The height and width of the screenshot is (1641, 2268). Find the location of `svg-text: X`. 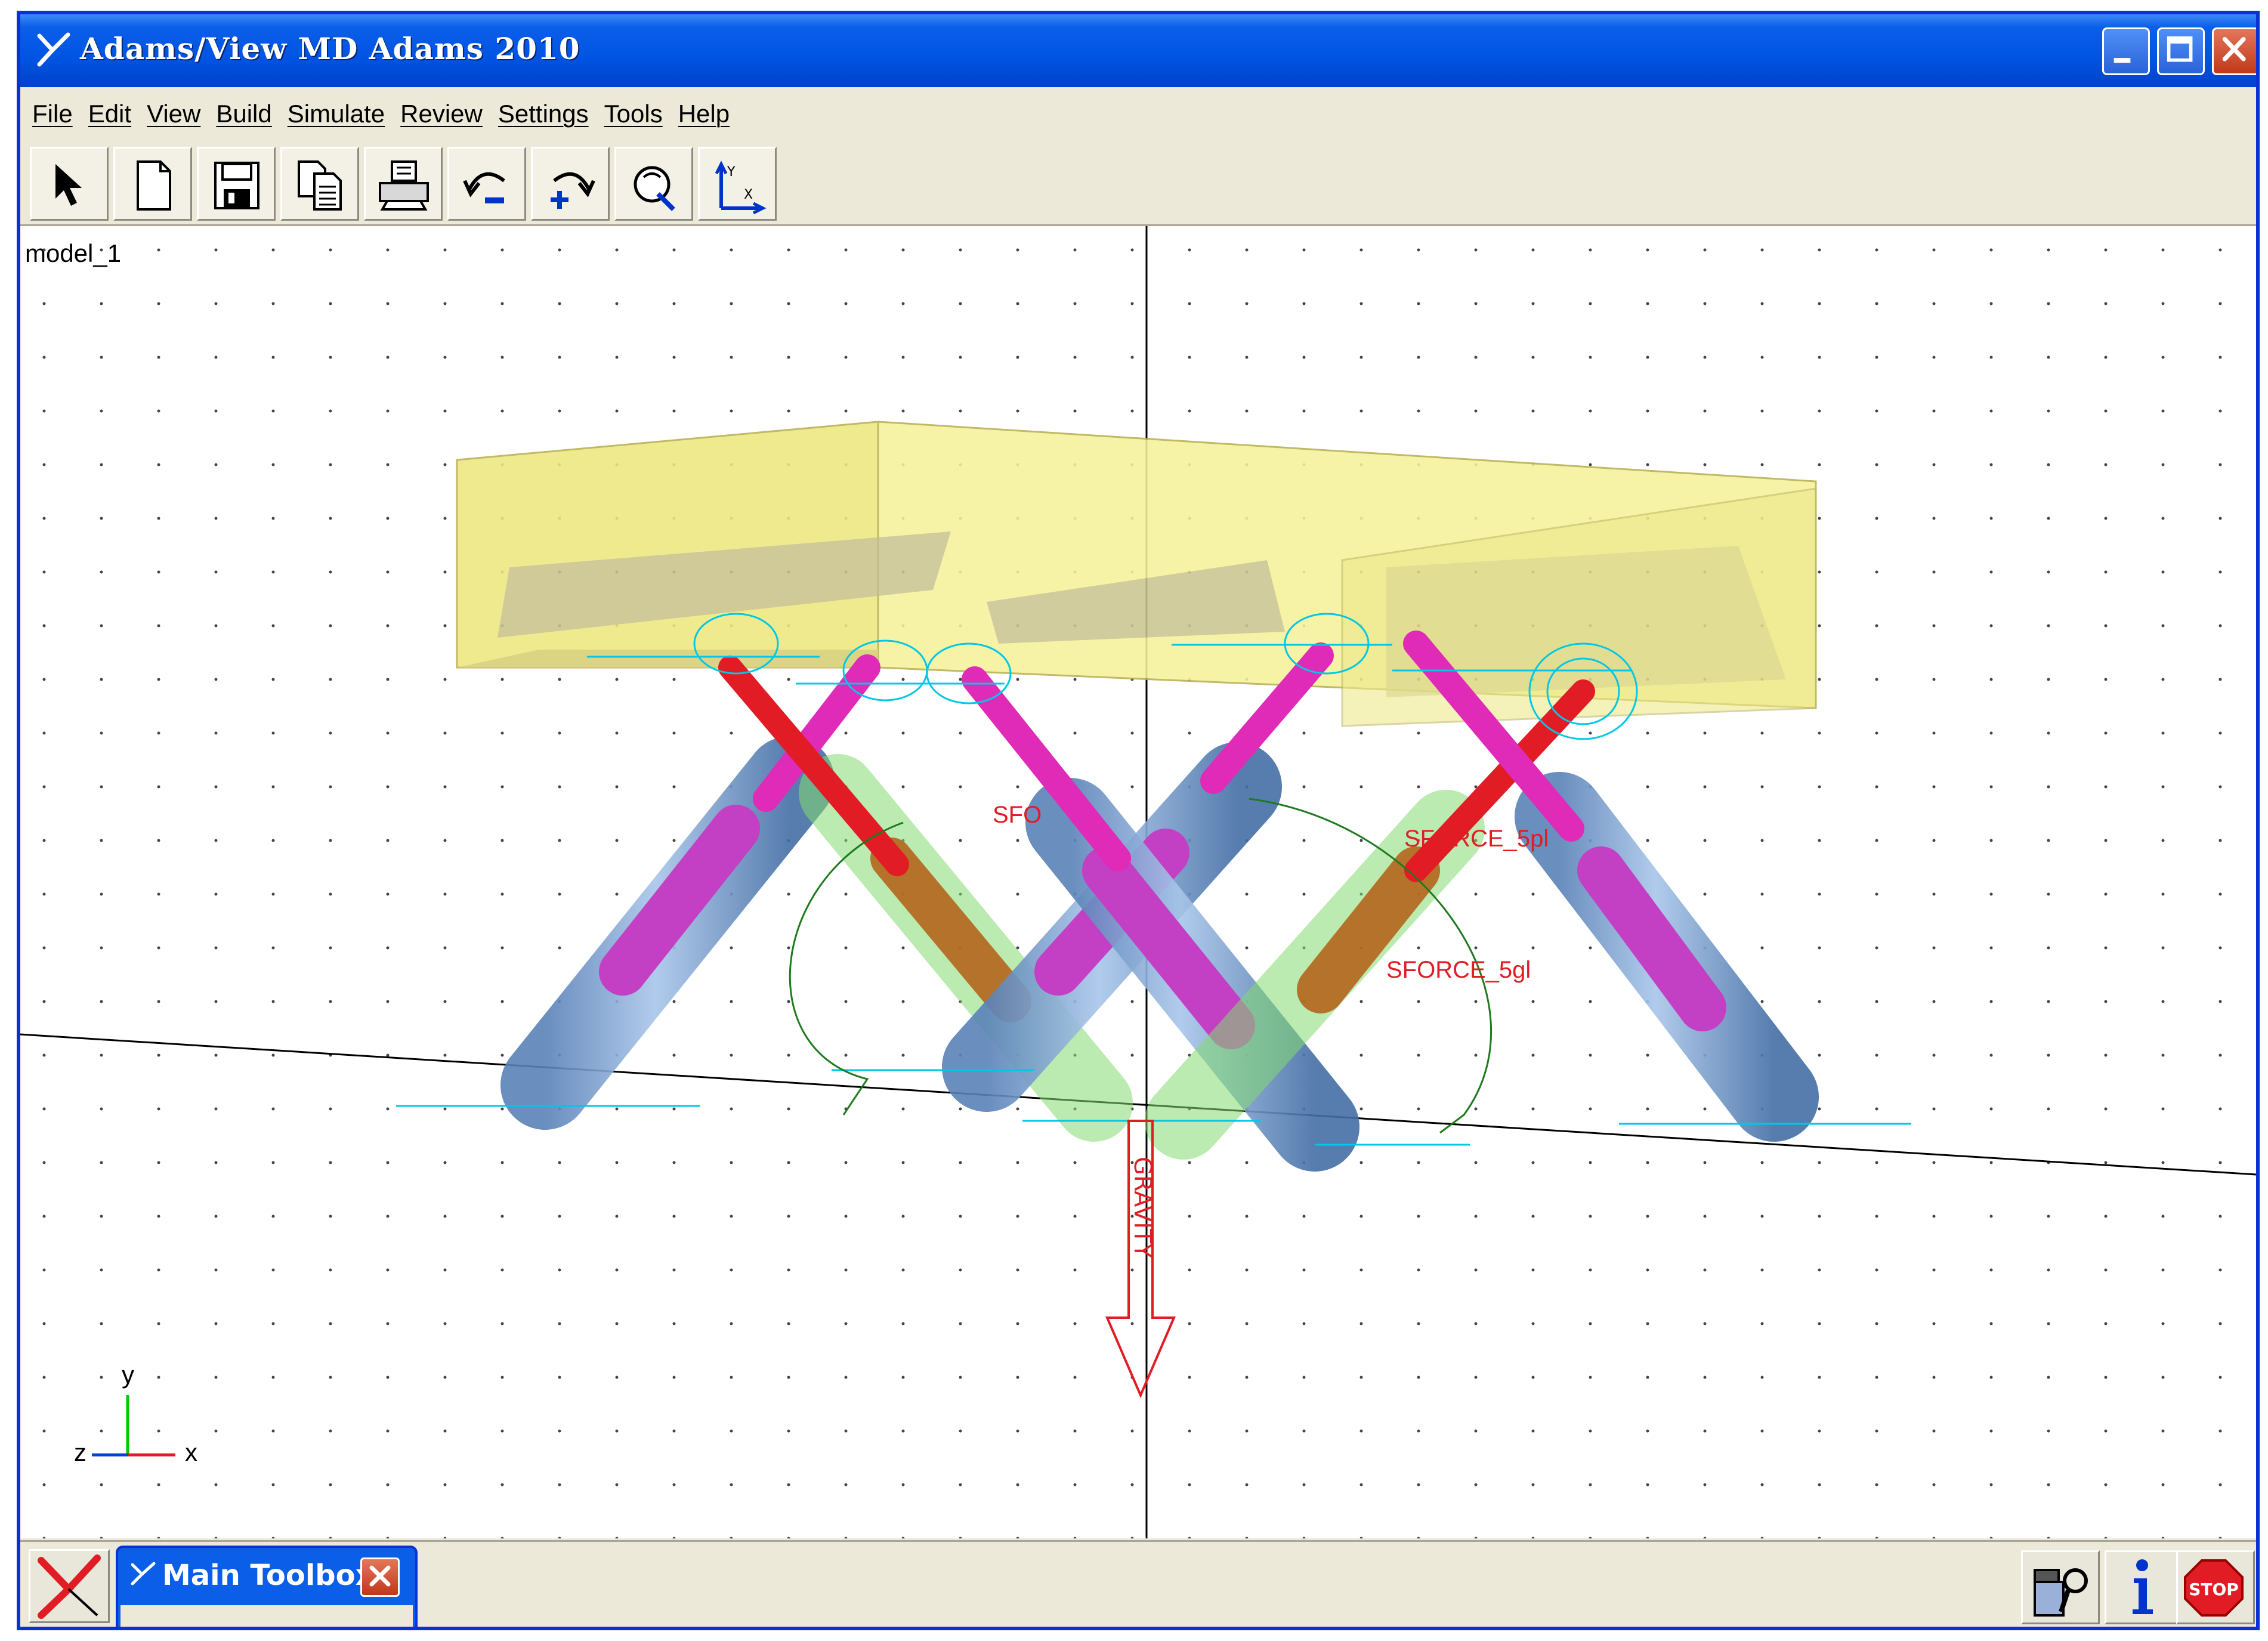

svg-text: X is located at coordinates (748, 194).